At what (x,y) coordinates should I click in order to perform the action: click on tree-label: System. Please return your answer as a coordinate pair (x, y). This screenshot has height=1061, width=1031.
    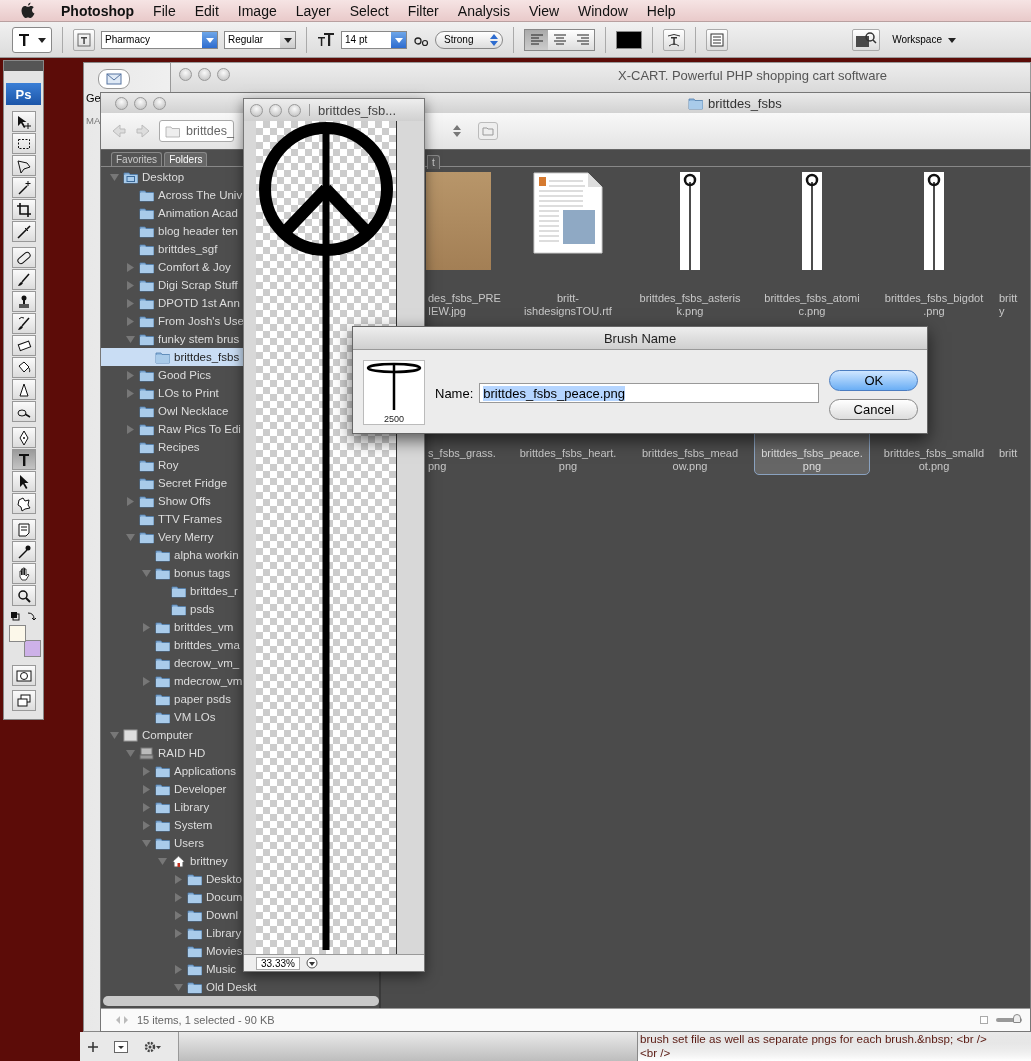
    Looking at the image, I should click on (193, 825).